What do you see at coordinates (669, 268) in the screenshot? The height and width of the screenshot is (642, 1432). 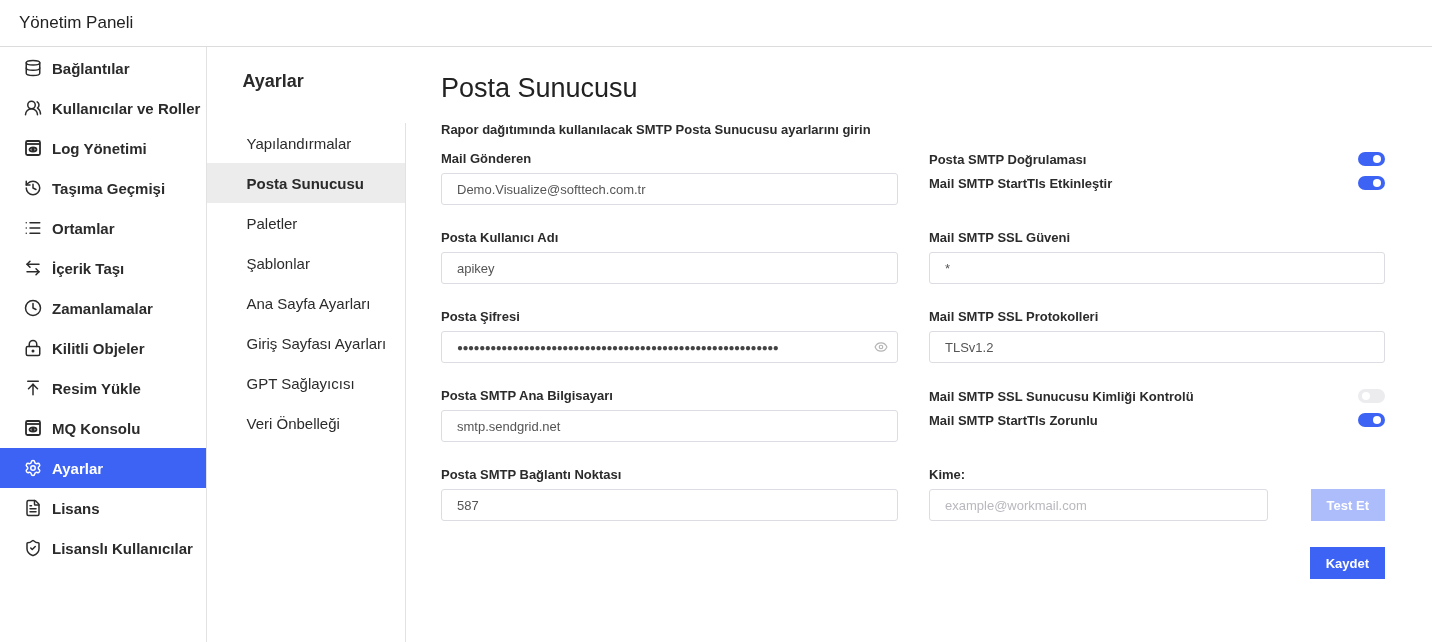 I see `input-field: apikey` at bounding box center [669, 268].